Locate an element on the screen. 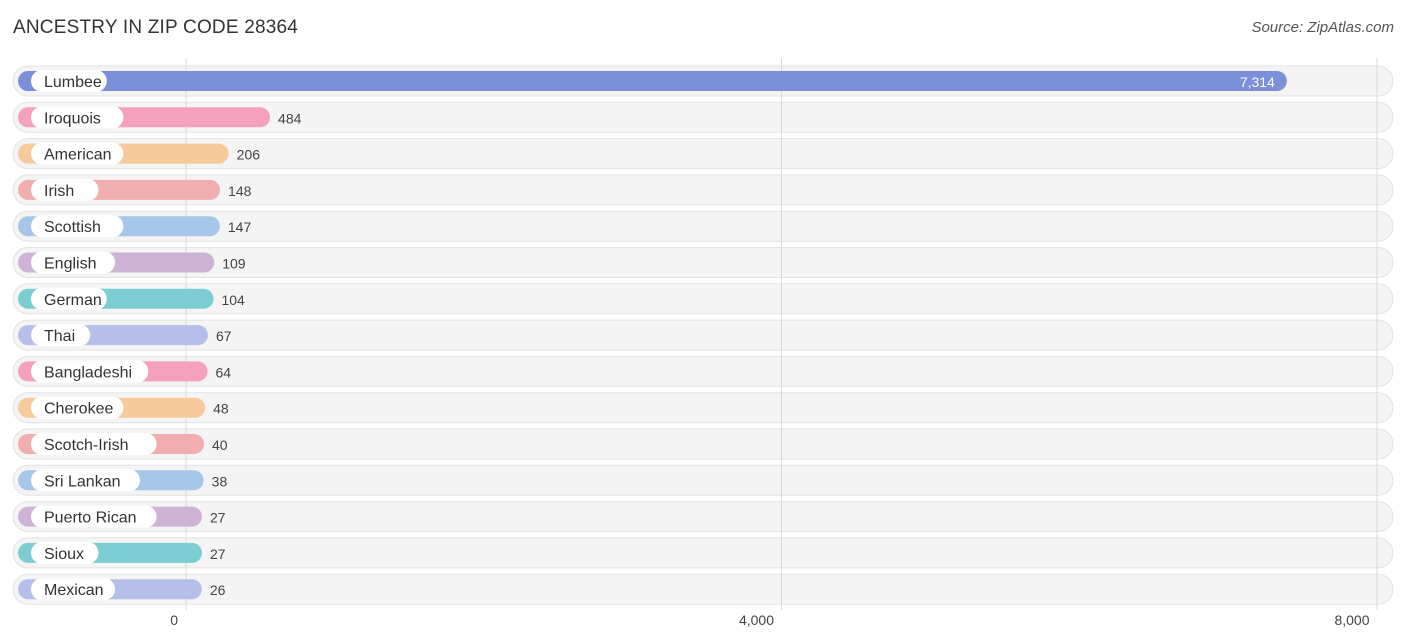 Image resolution: width=1406 pixels, height=644 pixels. x-tick-label: 4,000 is located at coordinates (756, 620).